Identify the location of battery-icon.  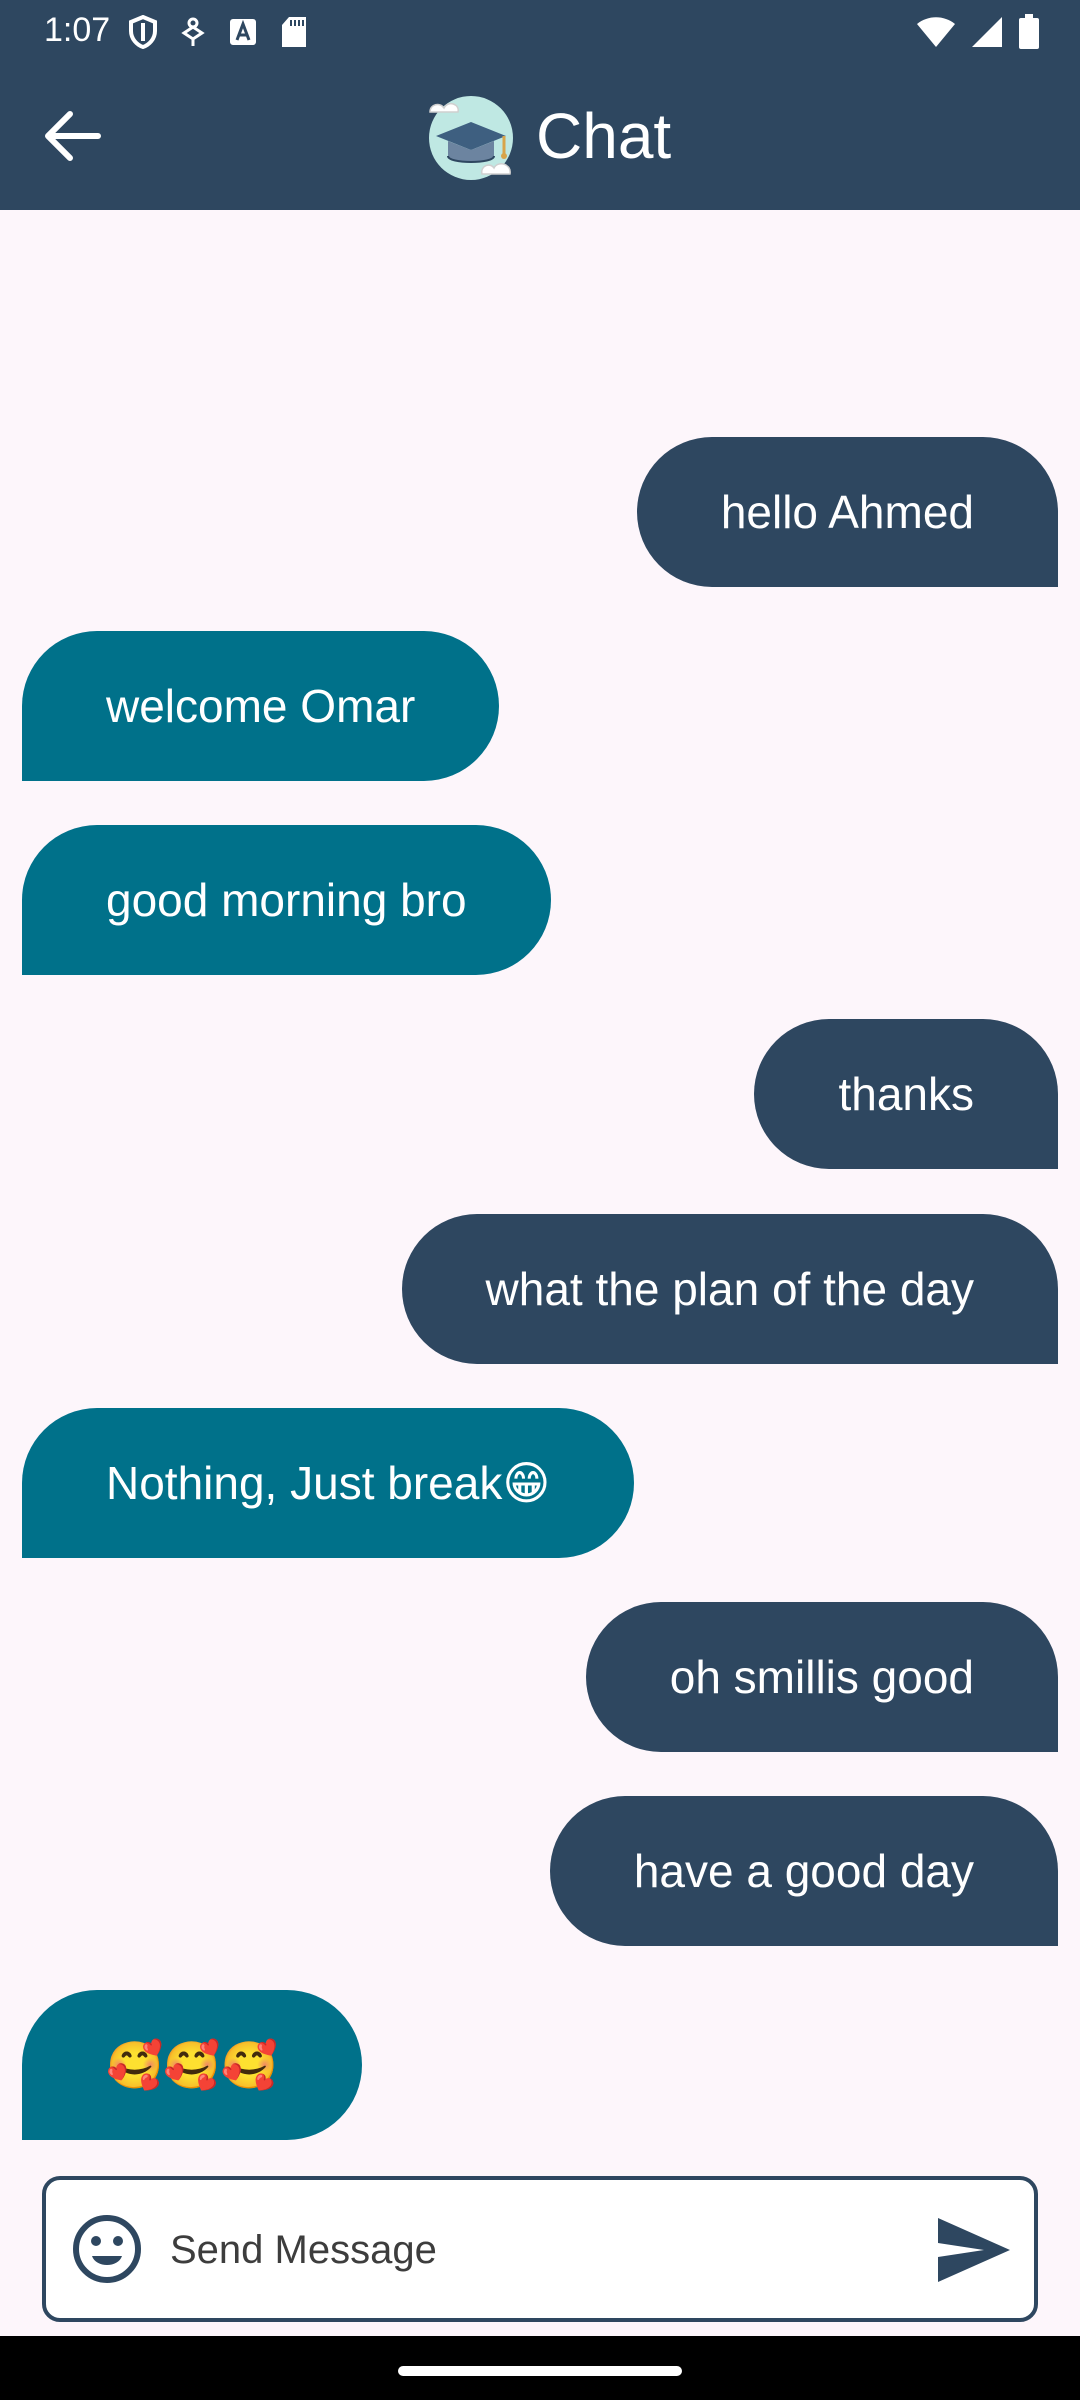
(1029, 31).